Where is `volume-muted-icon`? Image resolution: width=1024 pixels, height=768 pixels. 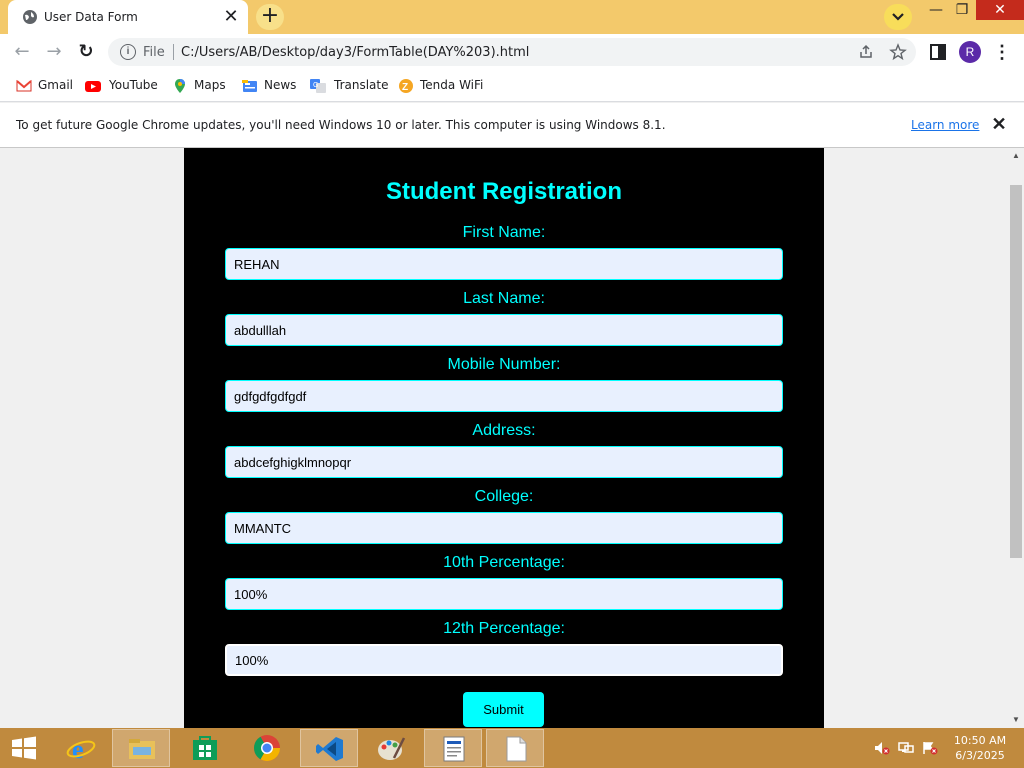
volume-muted-icon is located at coordinates (882, 748).